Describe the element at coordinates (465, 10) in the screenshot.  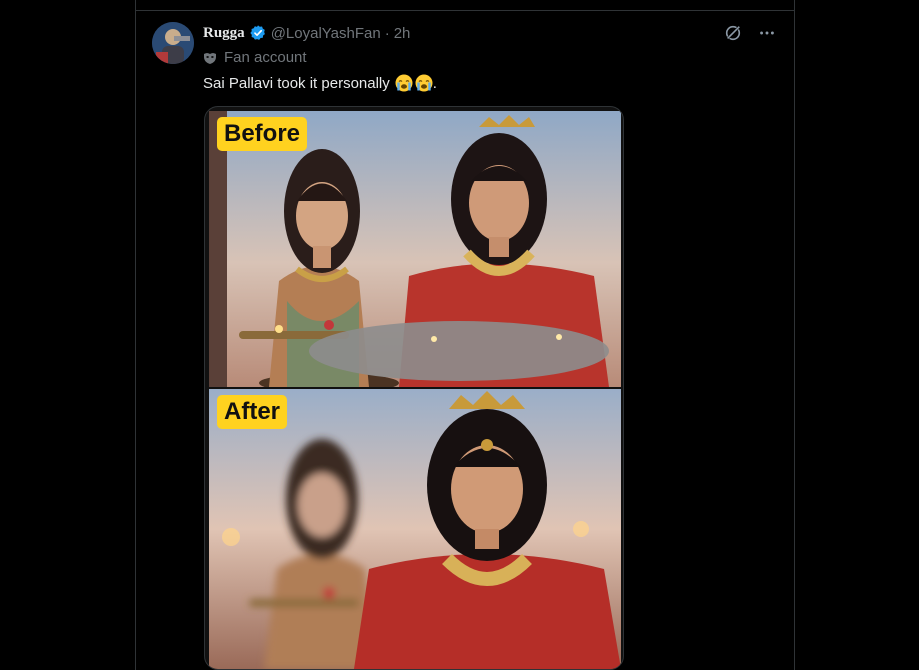
I see `divider` at that location.